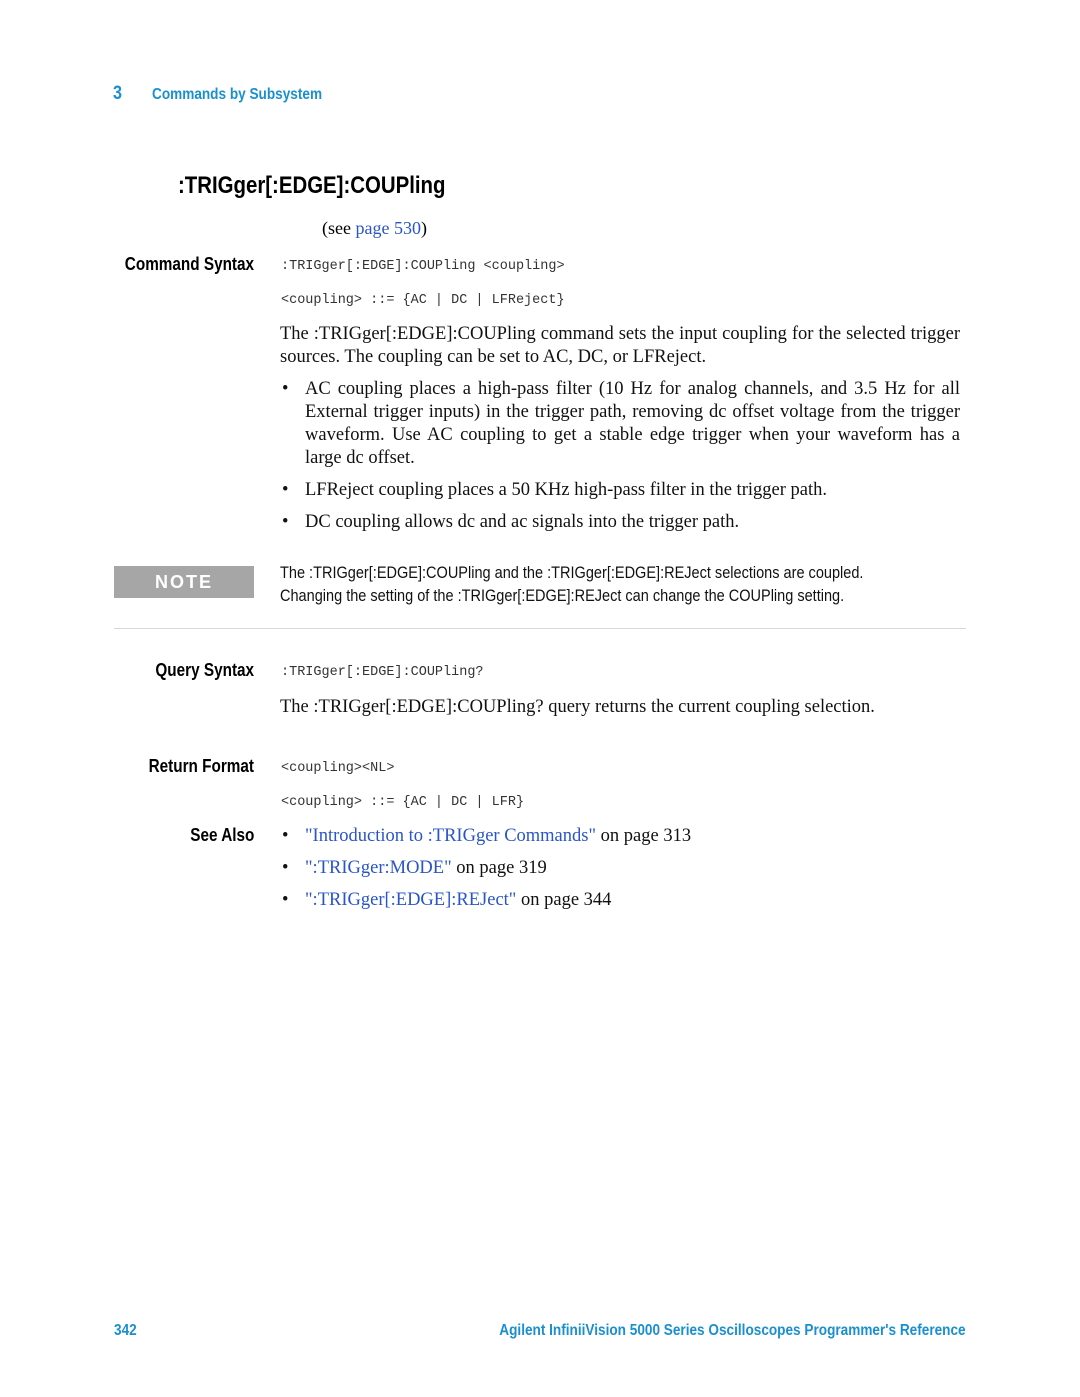 The width and height of the screenshot is (1080, 1397). What do you see at coordinates (620, 868) in the screenshot?
I see `see-also-item: • ":TRIGger:MODE" on page 319` at bounding box center [620, 868].